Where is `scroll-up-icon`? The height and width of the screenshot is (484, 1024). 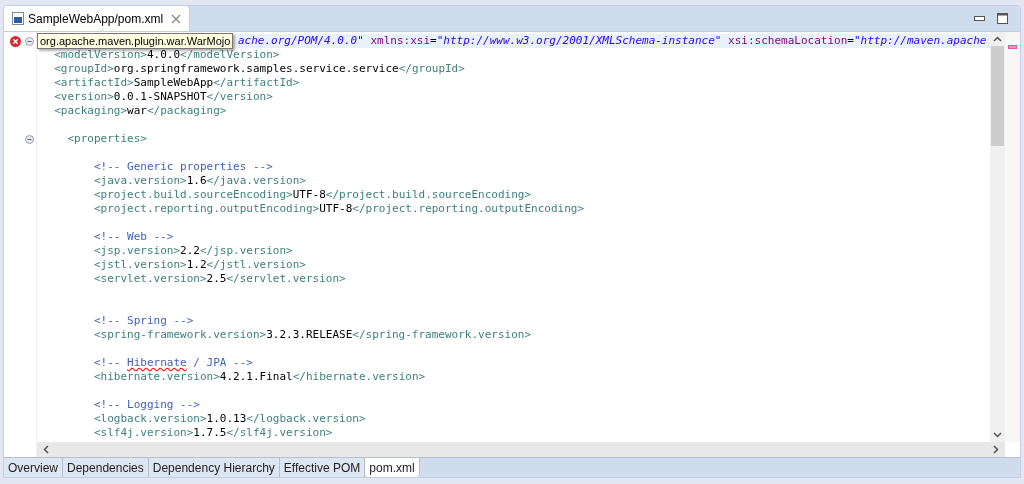
scroll-up-icon is located at coordinates (997, 39).